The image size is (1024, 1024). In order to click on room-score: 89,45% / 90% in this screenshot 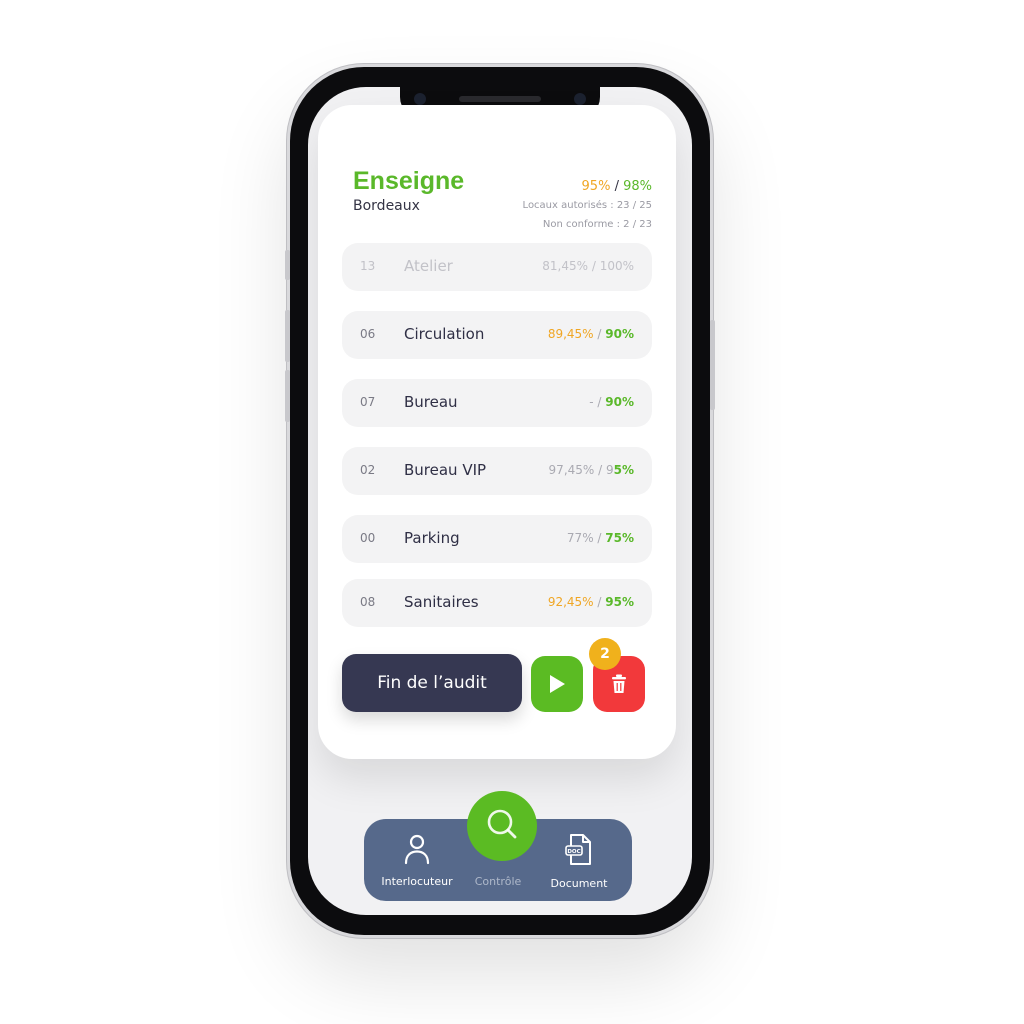, I will do `click(591, 334)`.